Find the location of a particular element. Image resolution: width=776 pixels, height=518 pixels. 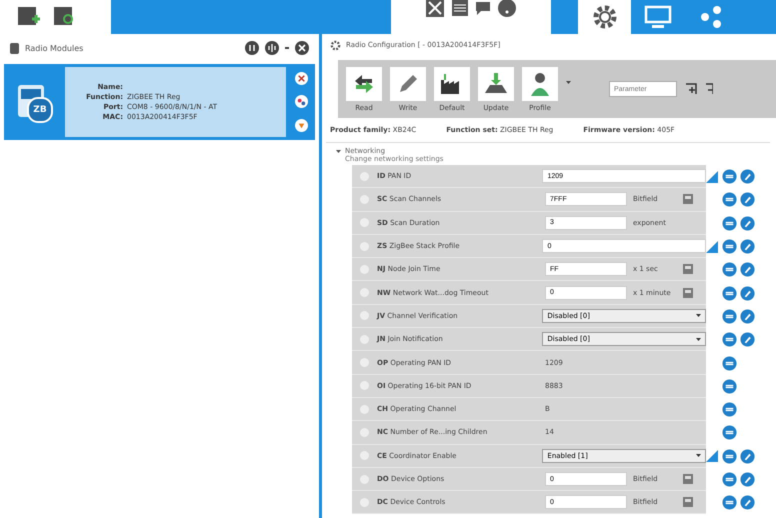

expand-all-icon is located at coordinates (691, 89).